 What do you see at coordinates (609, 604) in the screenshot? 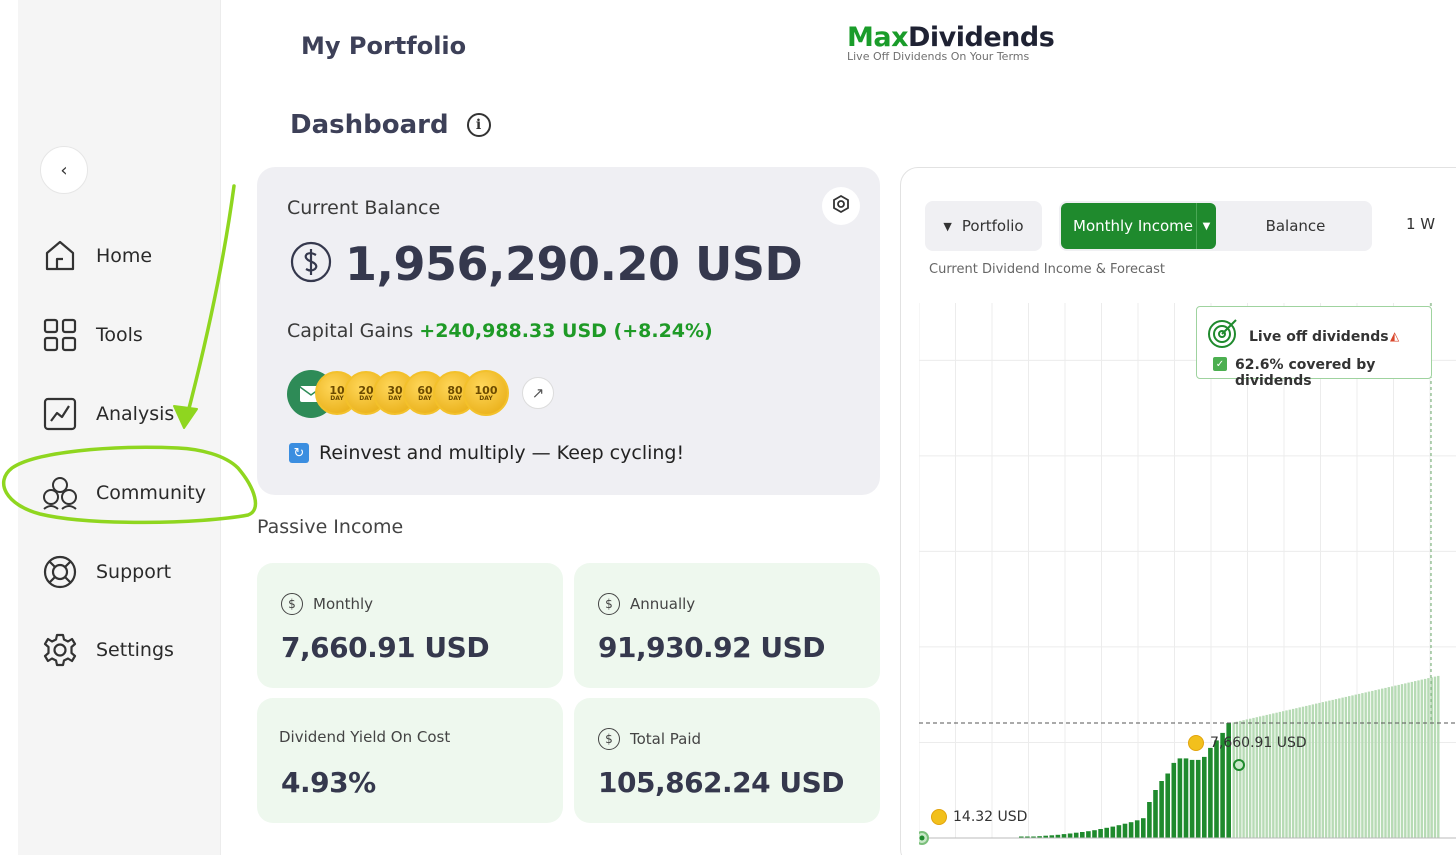
I see `dollar-icon: $` at bounding box center [609, 604].